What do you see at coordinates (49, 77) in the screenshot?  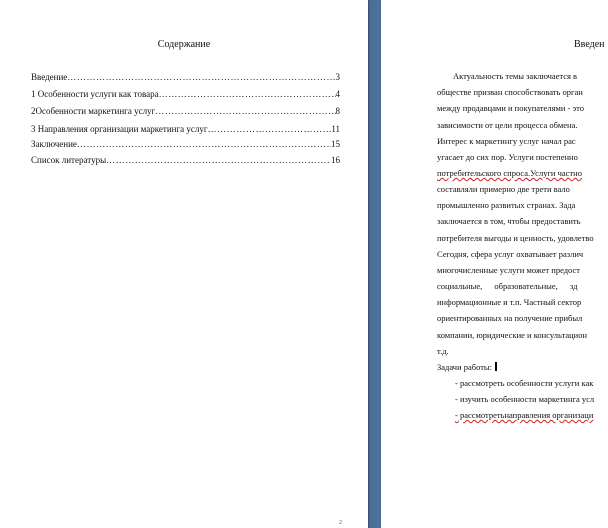 I see `toc-item-label: Введение` at bounding box center [49, 77].